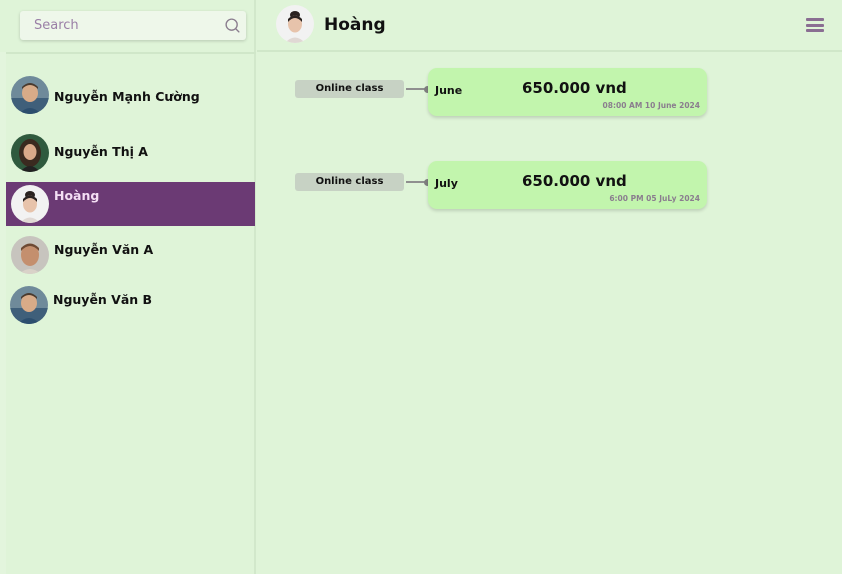 This screenshot has width=842, height=574. I want to click on contact-name: Nguyễn Văn B, so click(103, 299).